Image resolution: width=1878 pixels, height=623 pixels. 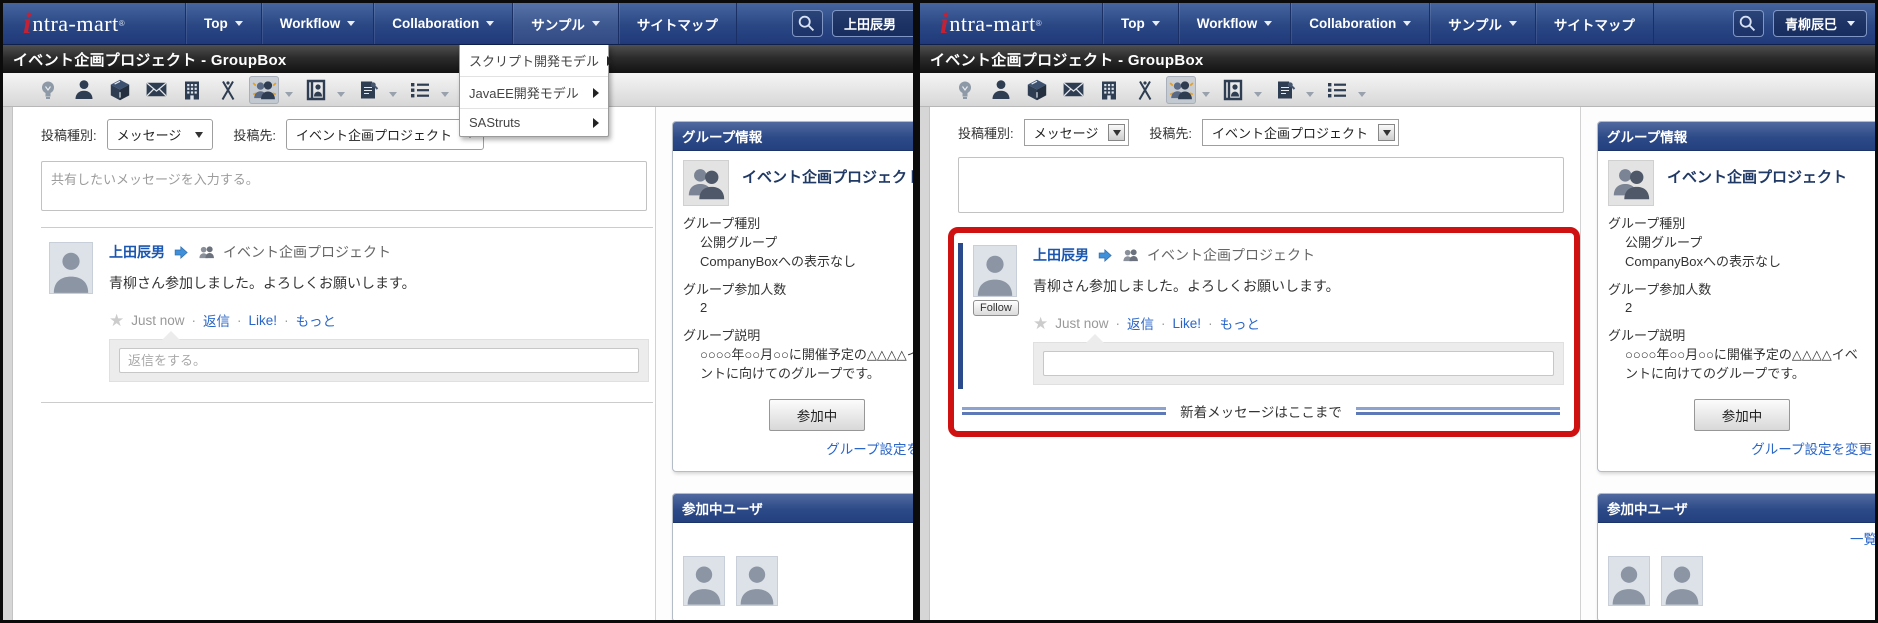 What do you see at coordinates (1082, 323) in the screenshot?
I see `post-timestamp: Just now` at bounding box center [1082, 323].